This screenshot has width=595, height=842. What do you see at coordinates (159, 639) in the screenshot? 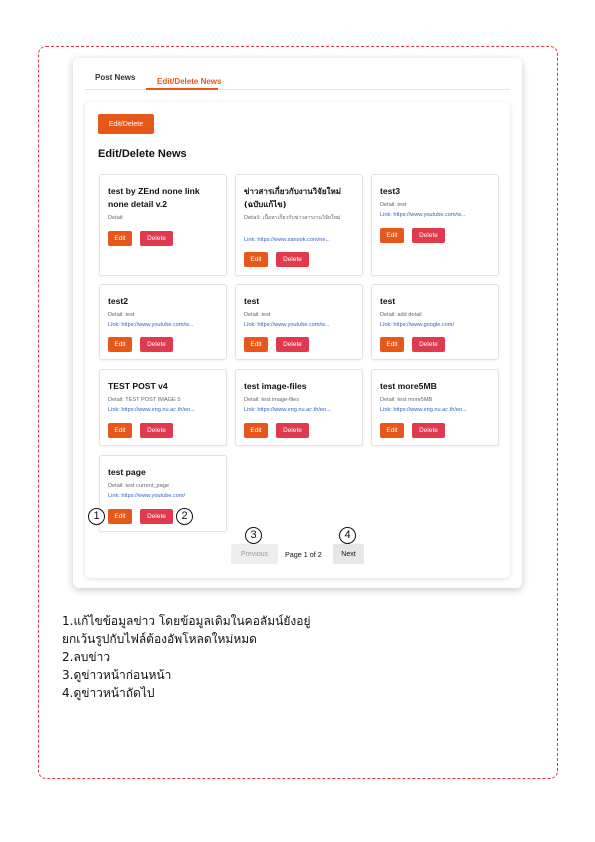
I see `instruction-line: ยกเว้นรูปกับไฟล์ต้องอัพโหลดใหม่หมด` at bounding box center [159, 639].